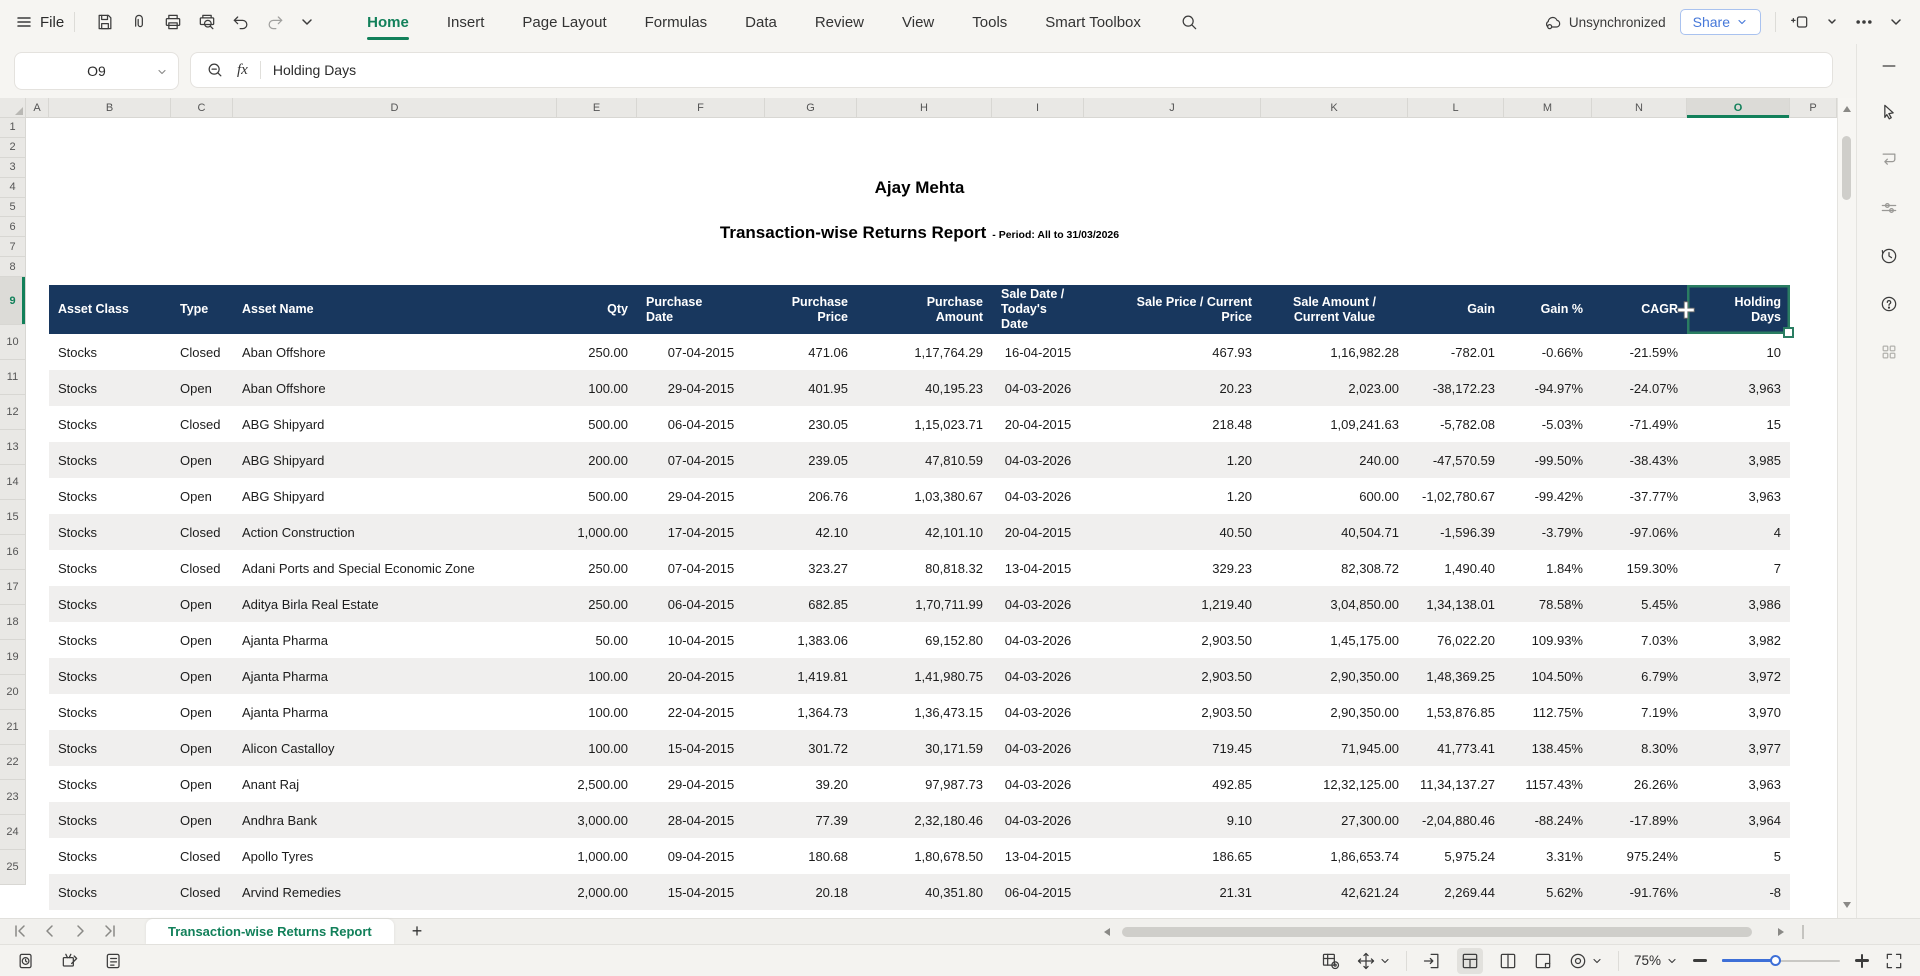  I want to click on cell: 39.20, so click(811, 784).